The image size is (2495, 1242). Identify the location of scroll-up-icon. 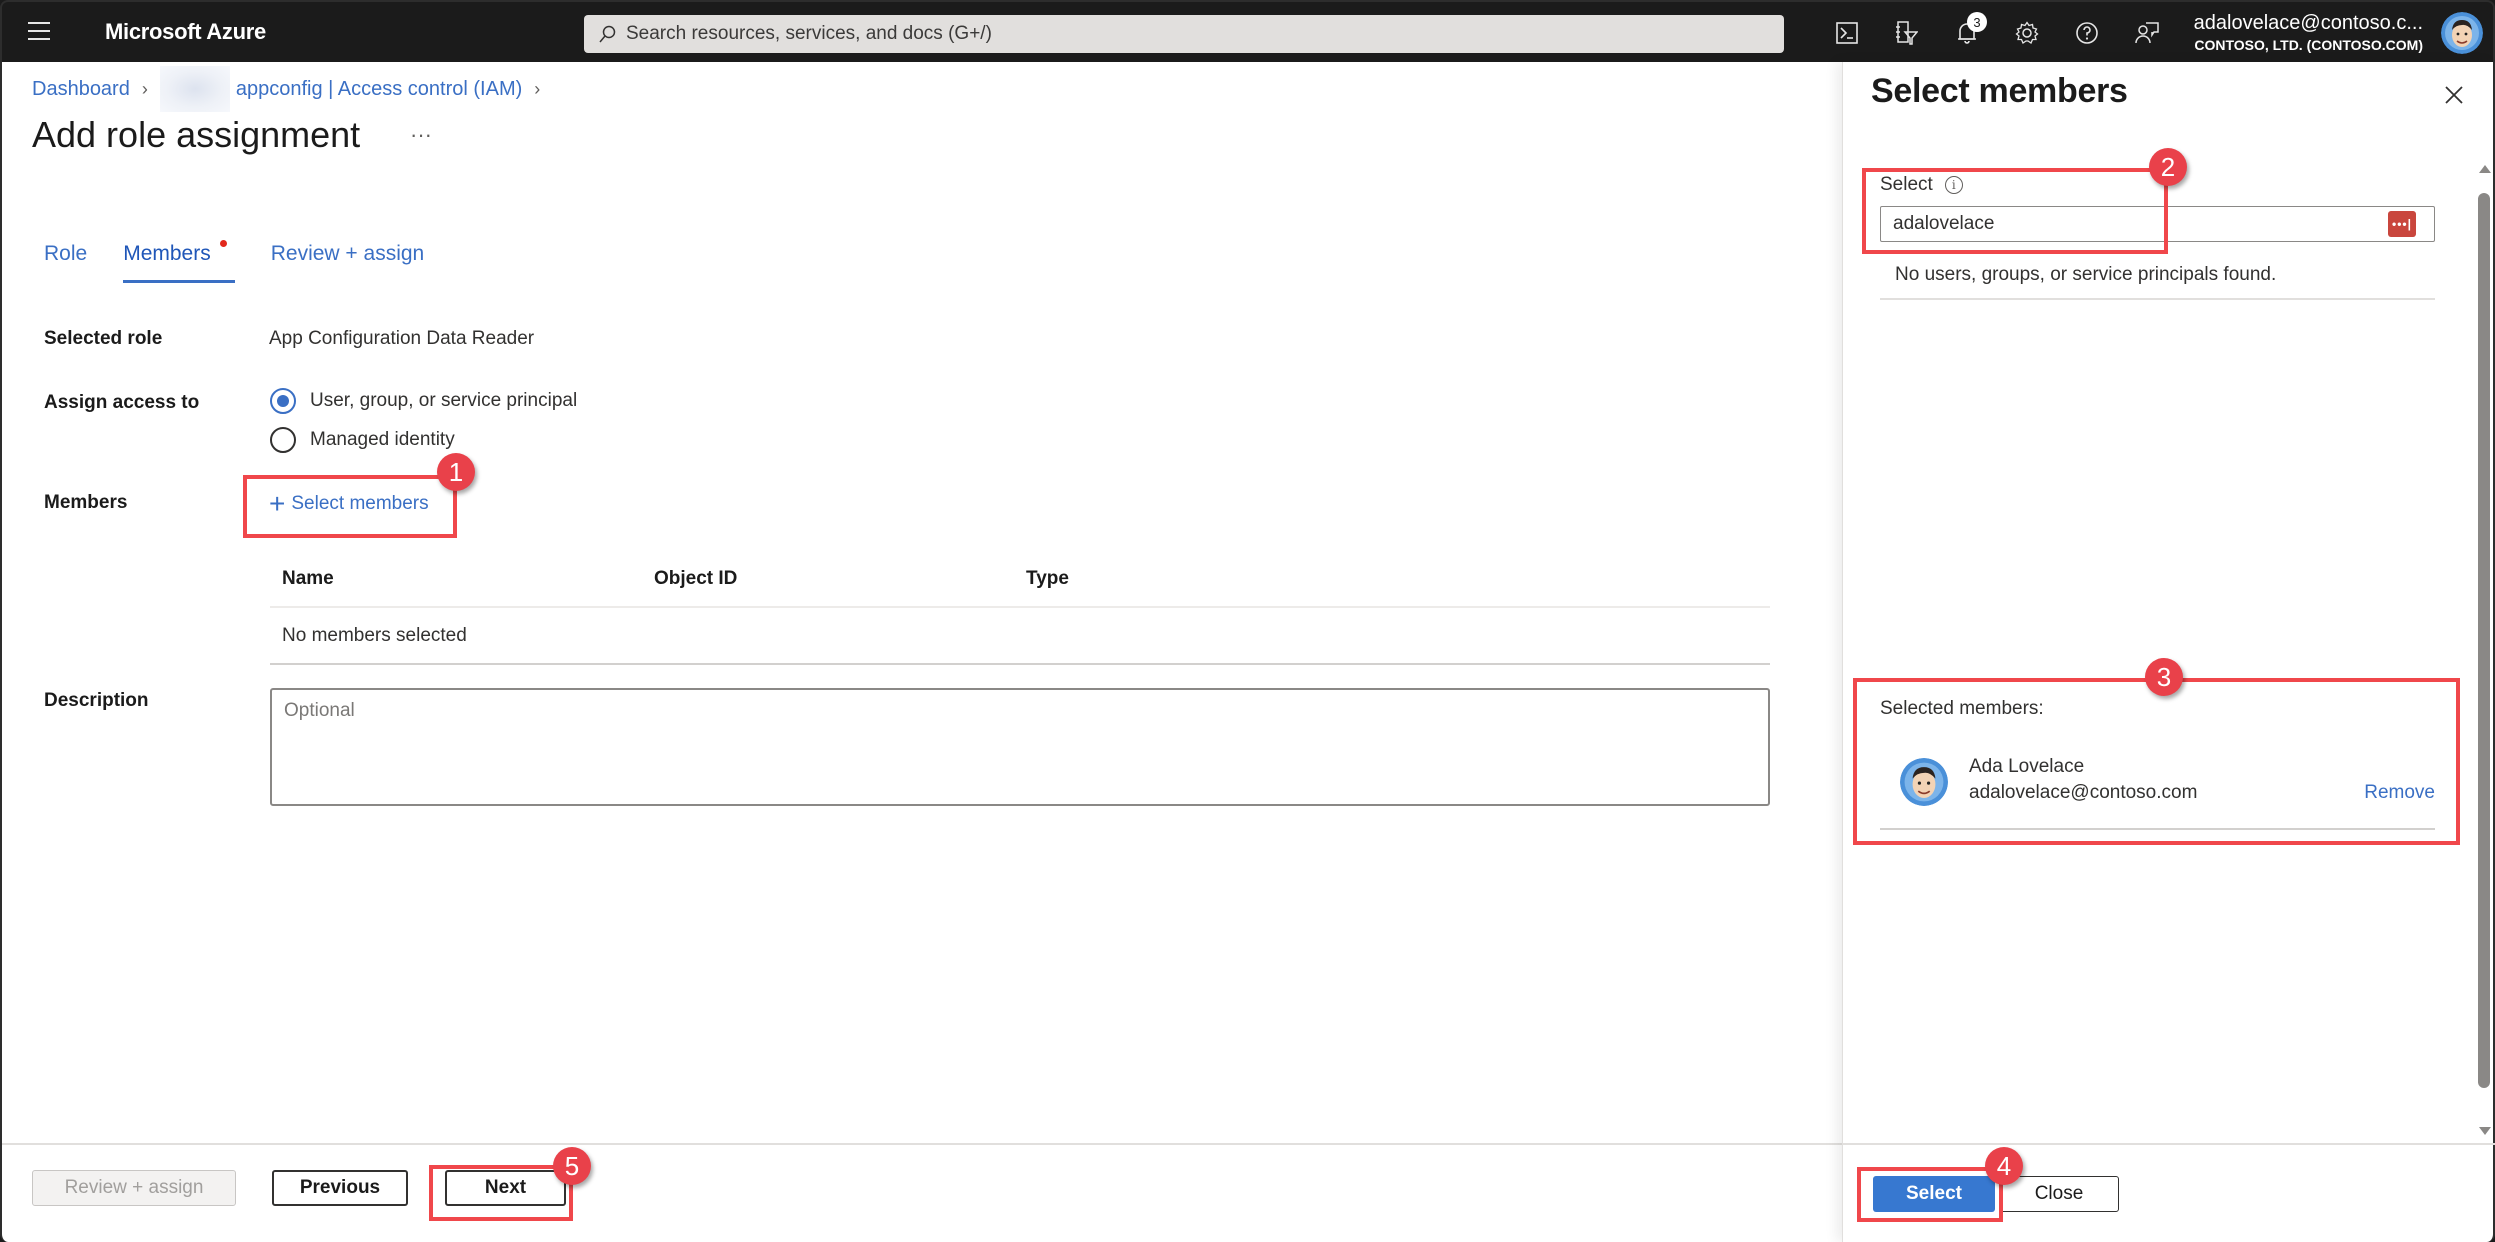
(2485, 169).